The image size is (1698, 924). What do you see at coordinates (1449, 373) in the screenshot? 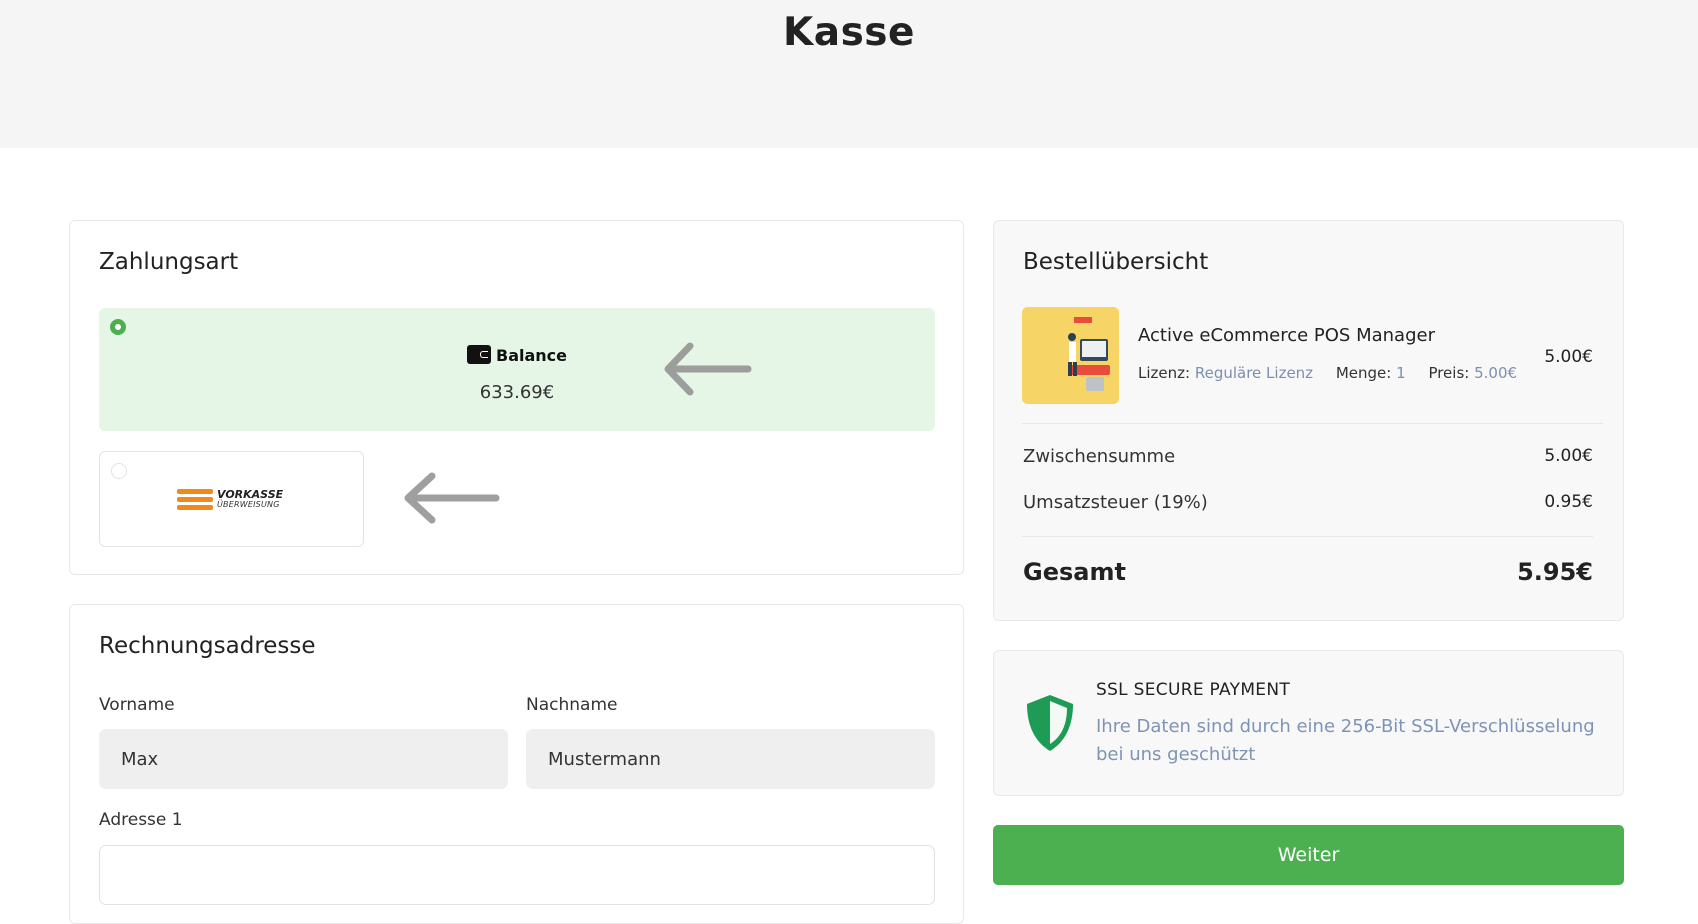
I see `unit-price-label: Preis:` at bounding box center [1449, 373].